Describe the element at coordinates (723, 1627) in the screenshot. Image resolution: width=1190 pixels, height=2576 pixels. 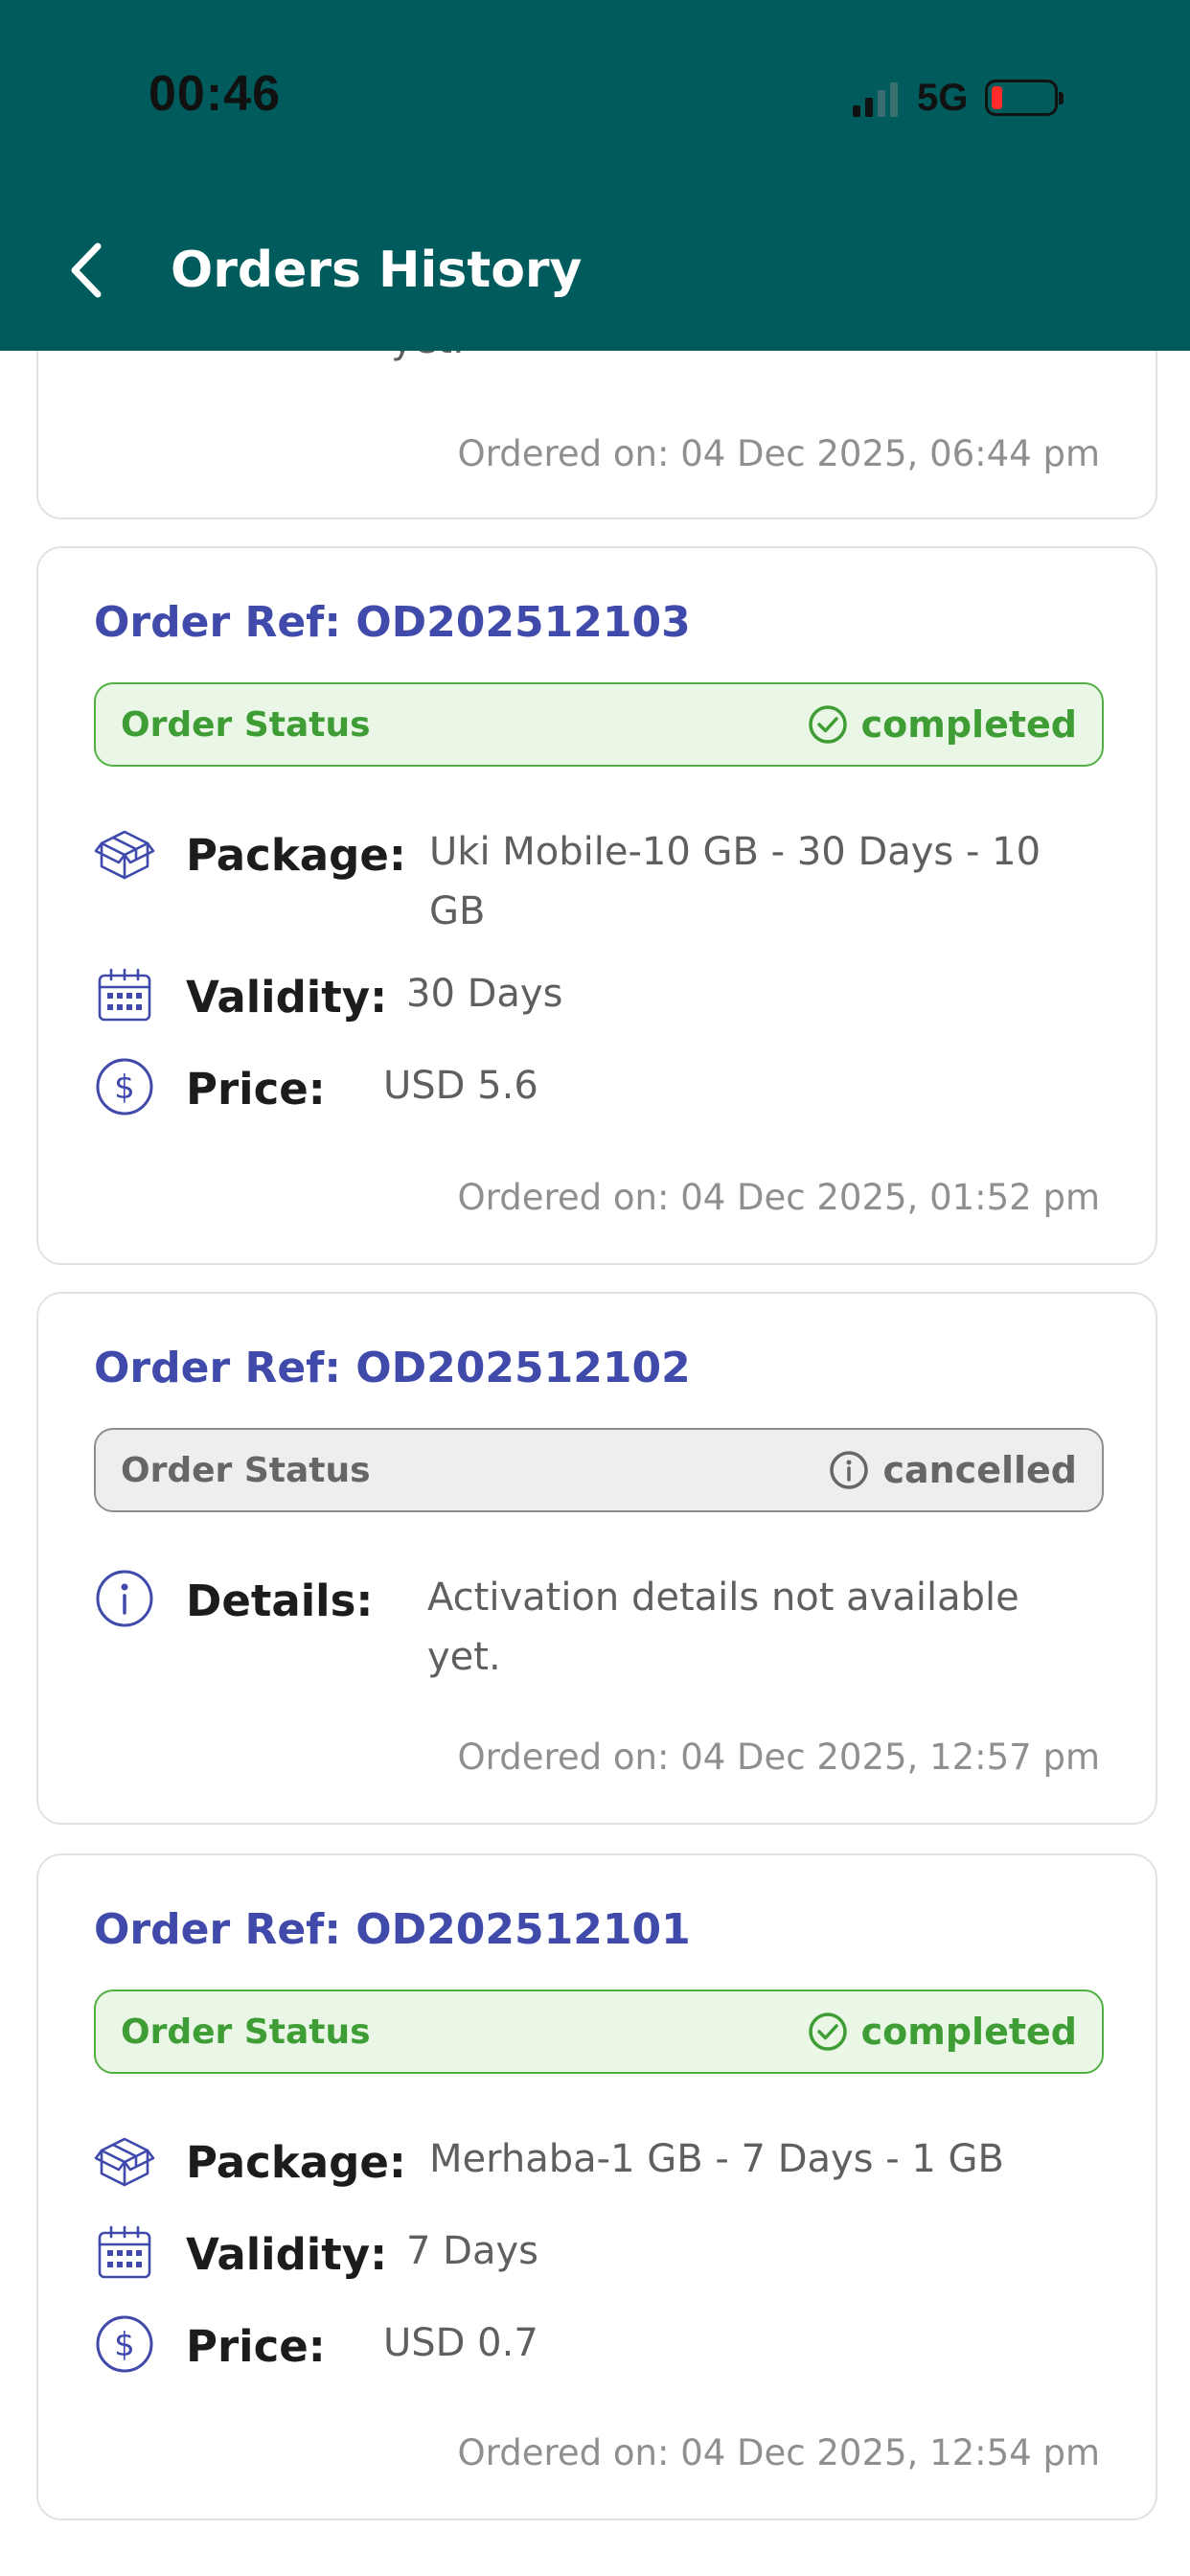
I see `details-value: Activation details not available yet.` at that location.